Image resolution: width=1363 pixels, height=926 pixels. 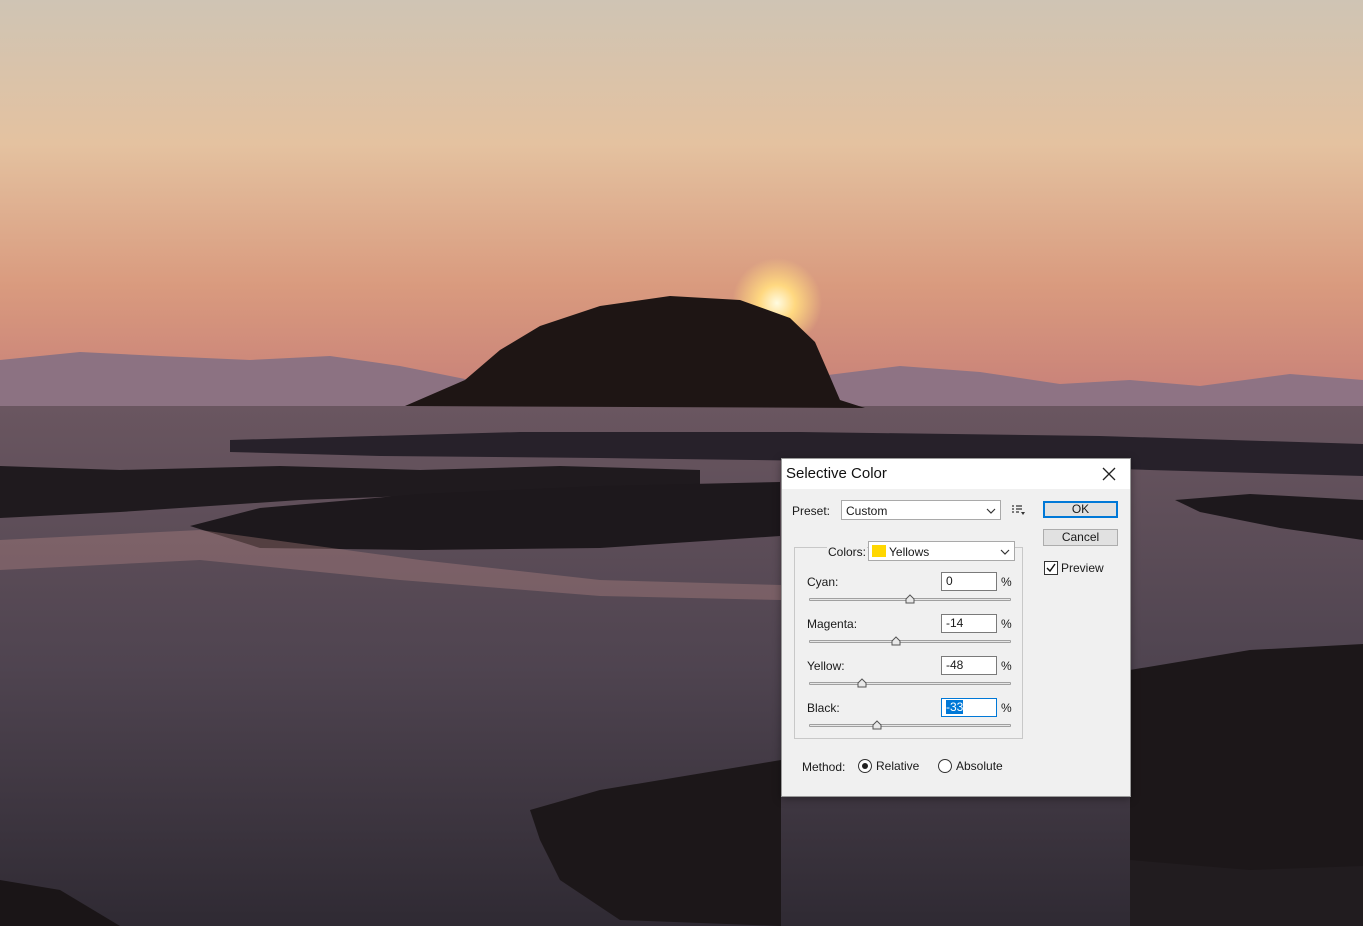 What do you see at coordinates (823, 582) in the screenshot?
I see `cyan-label: Cyan:` at bounding box center [823, 582].